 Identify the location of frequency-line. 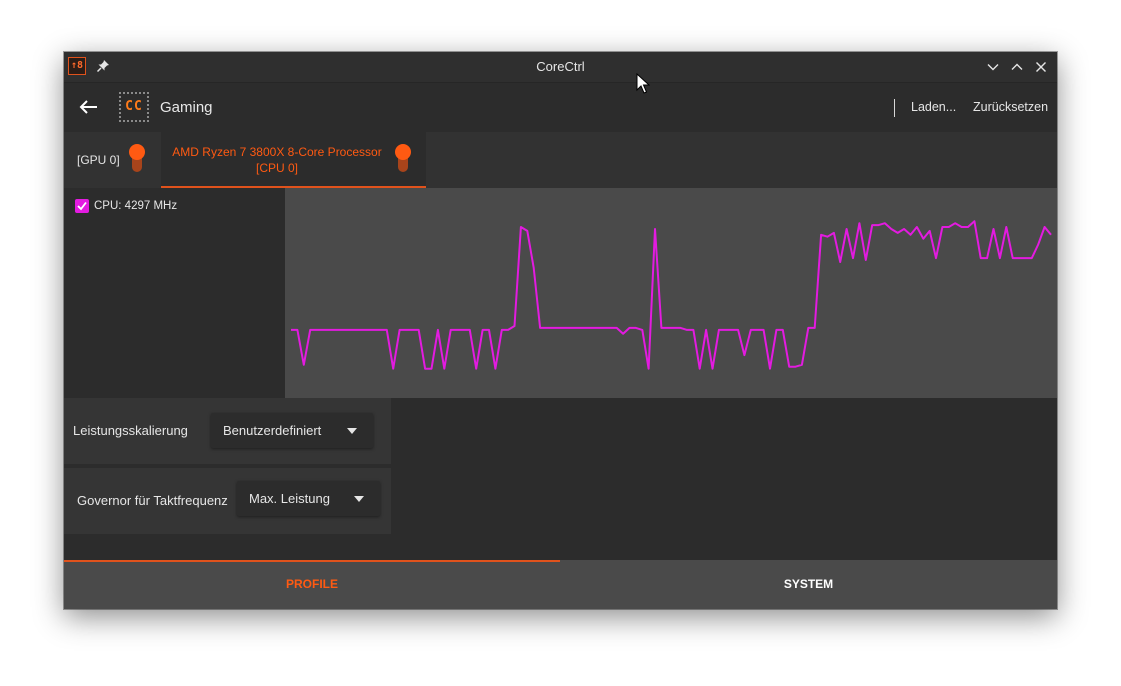
(671, 295).